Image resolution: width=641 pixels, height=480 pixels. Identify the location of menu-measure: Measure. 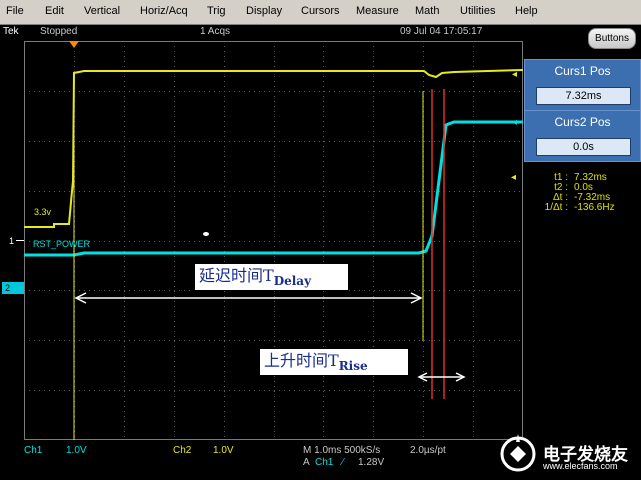
(377, 11).